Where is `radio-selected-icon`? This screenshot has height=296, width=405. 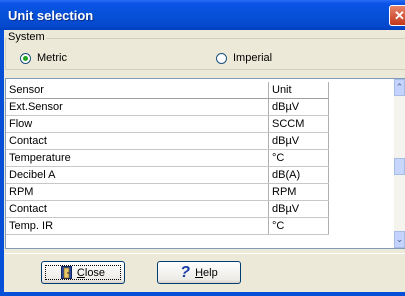
radio-selected-icon is located at coordinates (25, 58).